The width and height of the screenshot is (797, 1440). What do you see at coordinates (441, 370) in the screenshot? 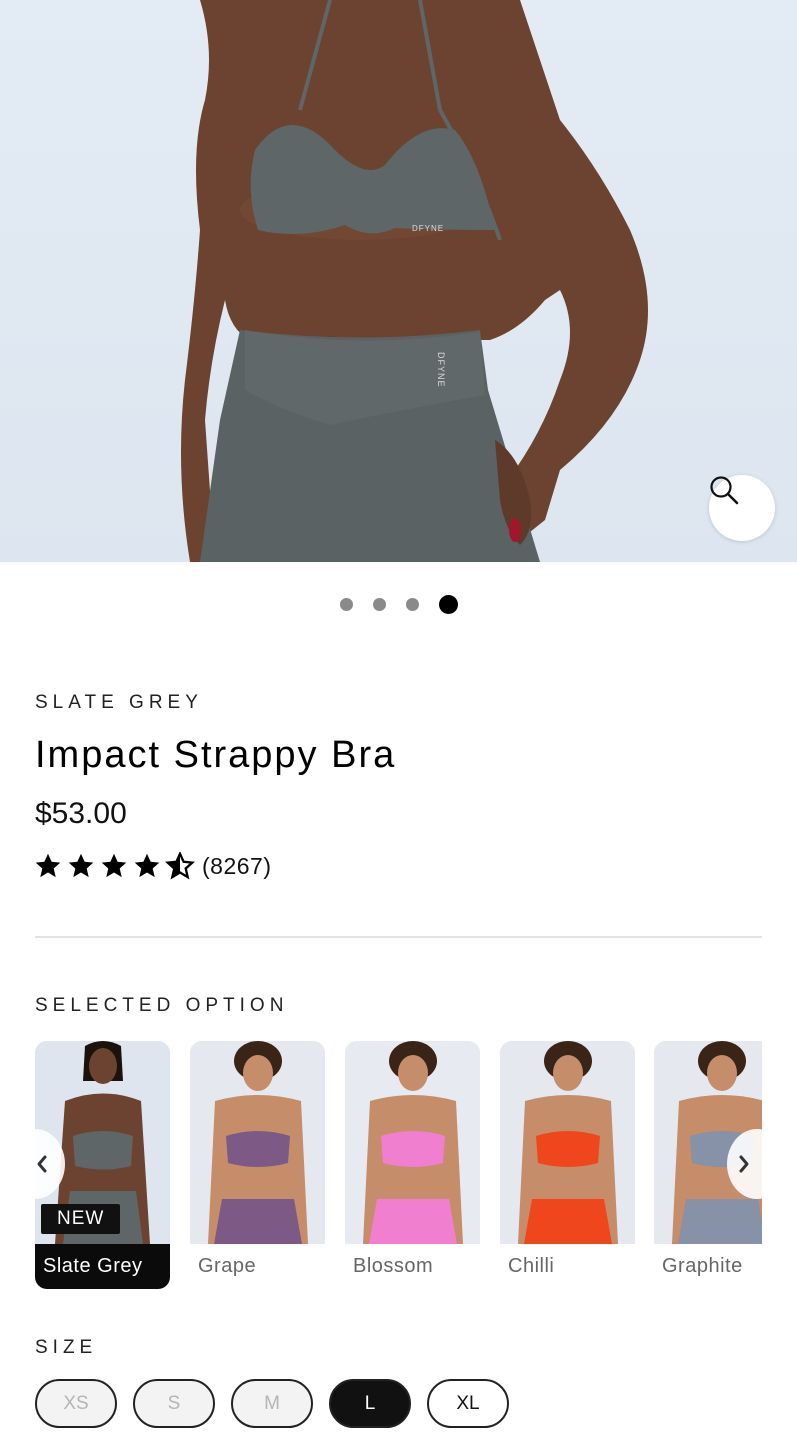
I see `leggings-logo: DFYNE` at bounding box center [441, 370].